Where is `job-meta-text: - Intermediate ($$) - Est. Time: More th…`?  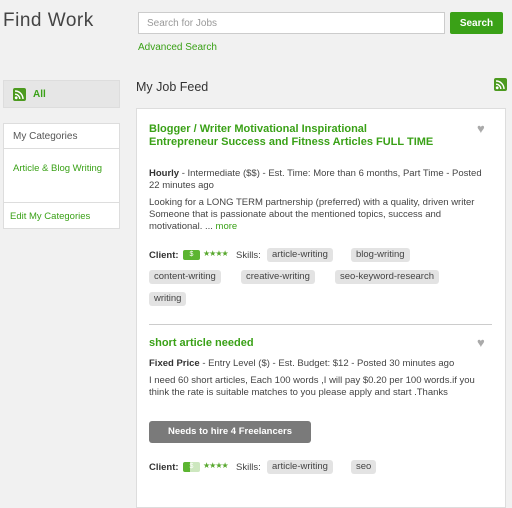 job-meta-text: - Intermediate ($$) - Est. Time: More th… is located at coordinates (315, 179).